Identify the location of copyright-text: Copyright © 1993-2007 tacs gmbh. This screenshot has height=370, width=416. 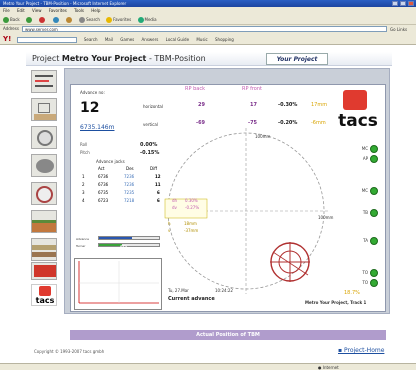
(69, 351).